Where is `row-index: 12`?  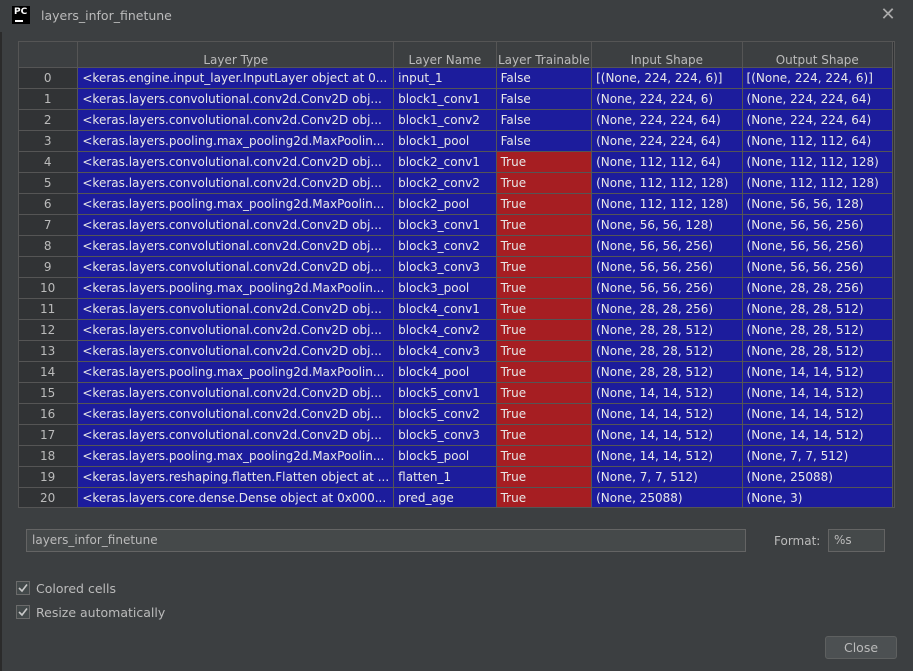 row-index: 12 is located at coordinates (49, 330).